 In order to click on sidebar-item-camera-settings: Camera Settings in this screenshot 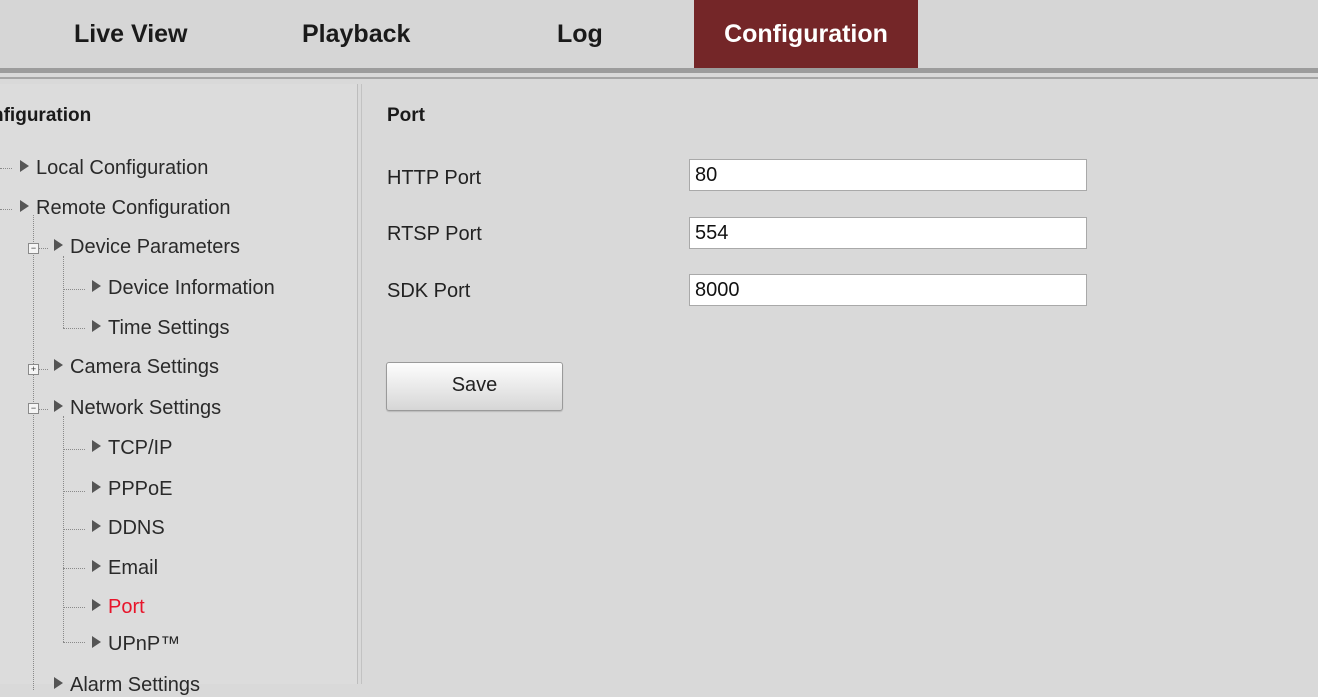, I will do `click(136, 367)`.